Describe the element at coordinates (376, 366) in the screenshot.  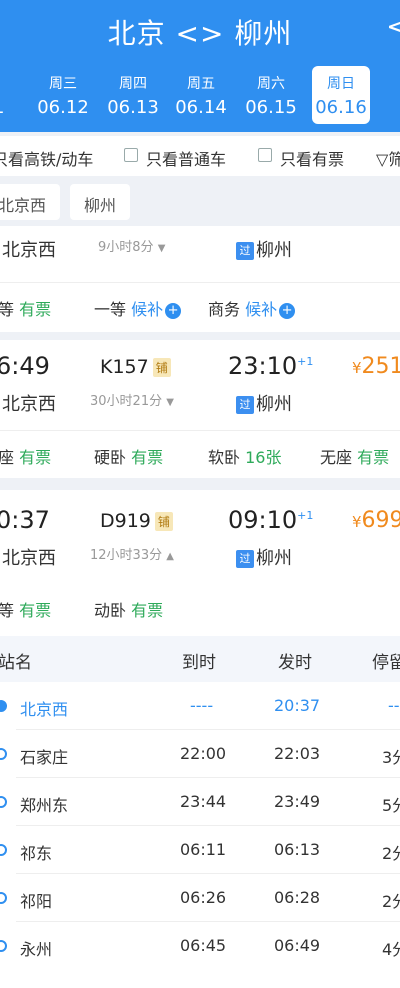
I see `price: ¥251` at that location.